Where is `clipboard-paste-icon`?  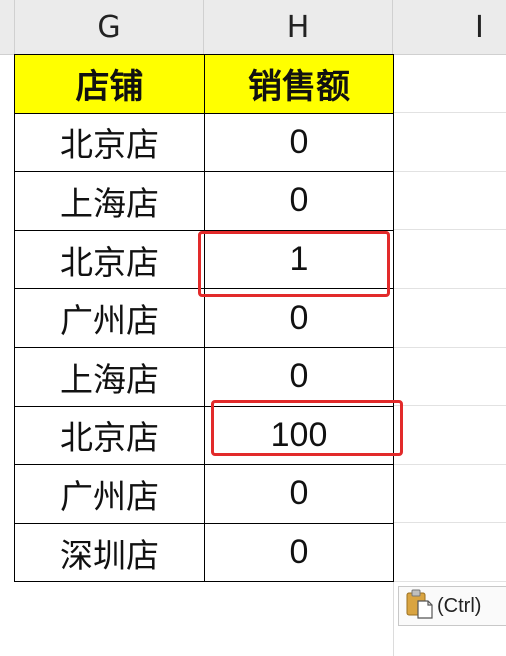 clipboard-paste-icon is located at coordinates (419, 606).